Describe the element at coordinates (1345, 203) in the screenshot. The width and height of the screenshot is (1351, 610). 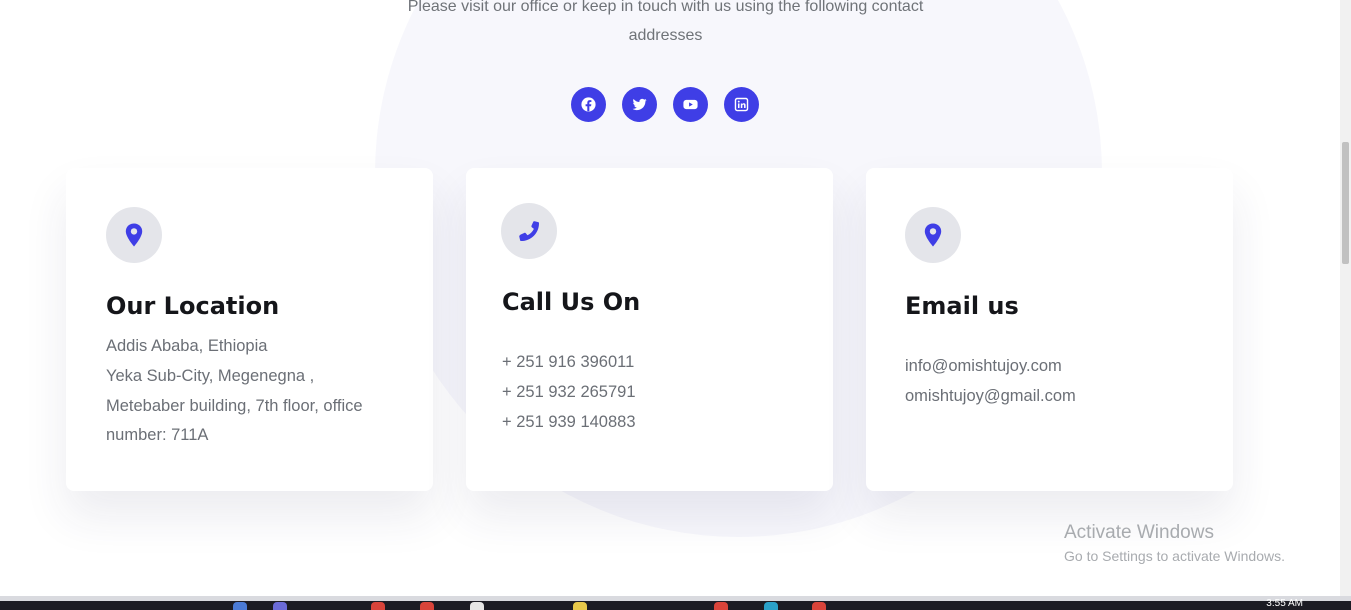
I see `scrollbar-thumb` at that location.